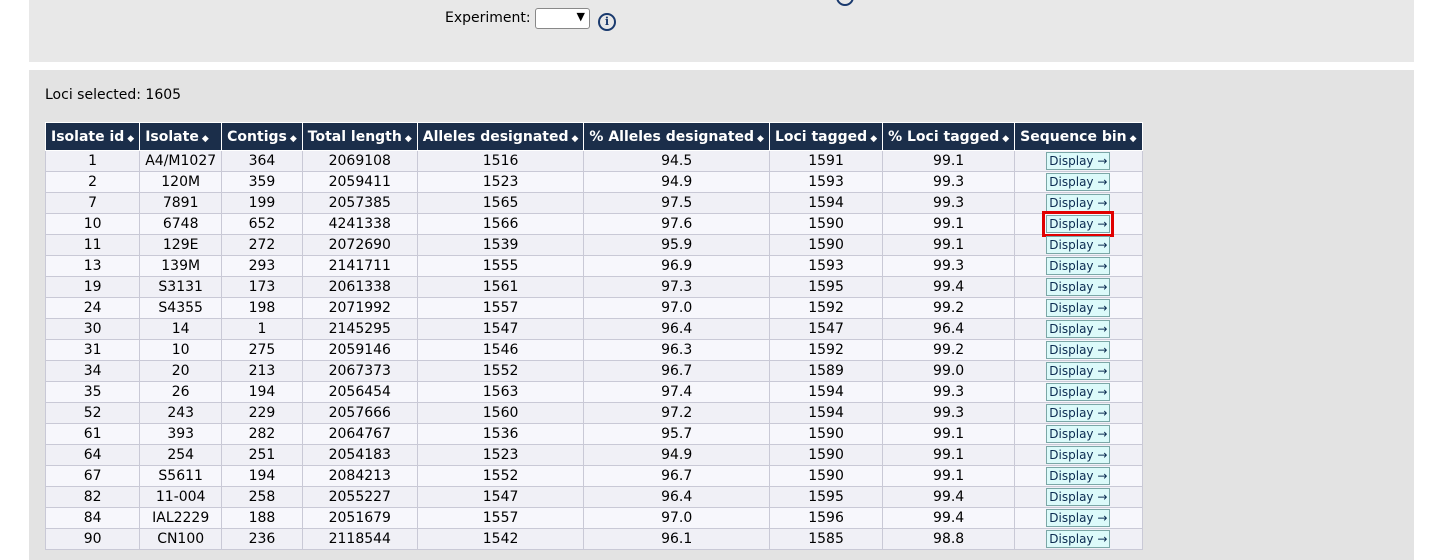  What do you see at coordinates (92, 392) in the screenshot?
I see `table-cell: 35` at bounding box center [92, 392].